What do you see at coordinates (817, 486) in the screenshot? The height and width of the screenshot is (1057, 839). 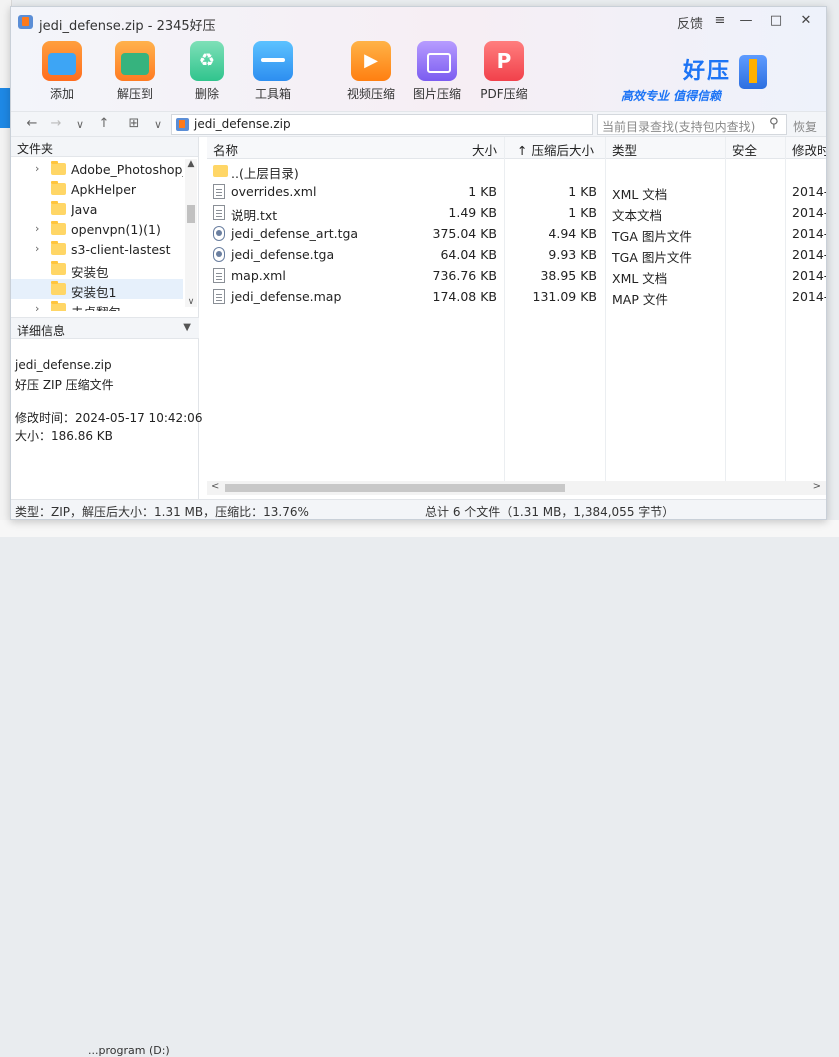 I see `scroll-right-icon: >` at bounding box center [817, 486].